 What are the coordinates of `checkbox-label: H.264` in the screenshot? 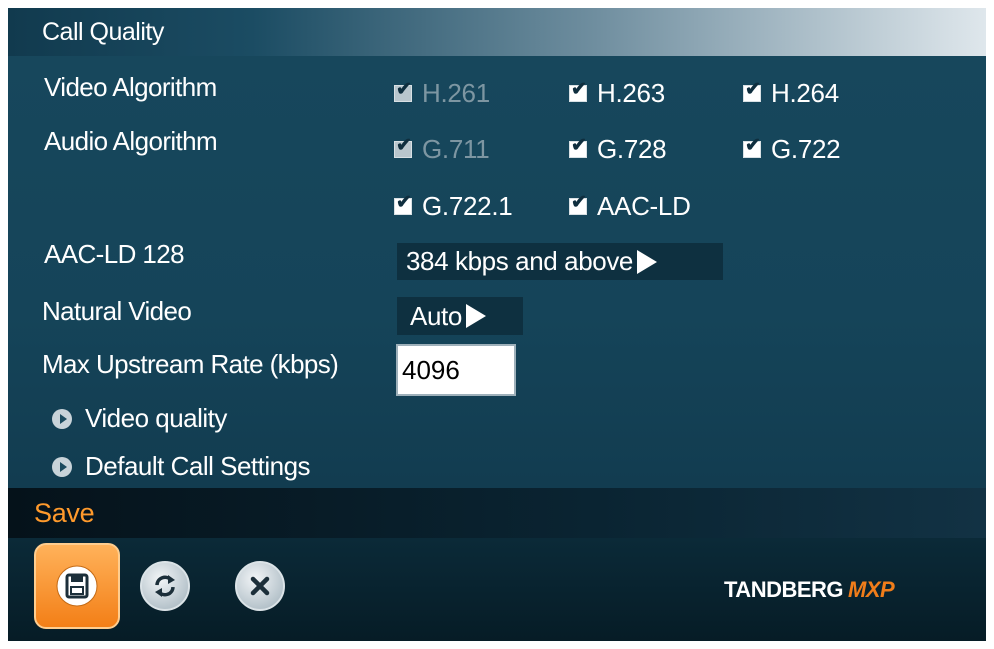 It's located at (805, 93).